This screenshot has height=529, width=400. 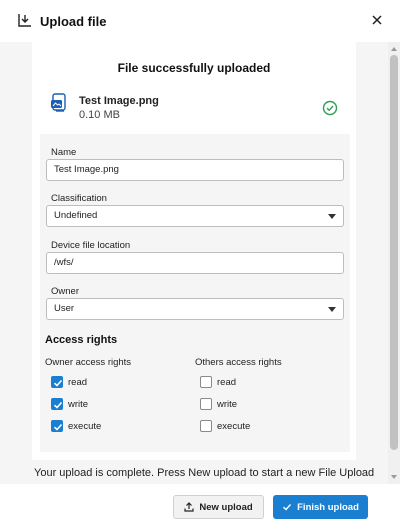 What do you see at coordinates (227, 382) in the screenshot?
I see `others-read-label: read` at bounding box center [227, 382].